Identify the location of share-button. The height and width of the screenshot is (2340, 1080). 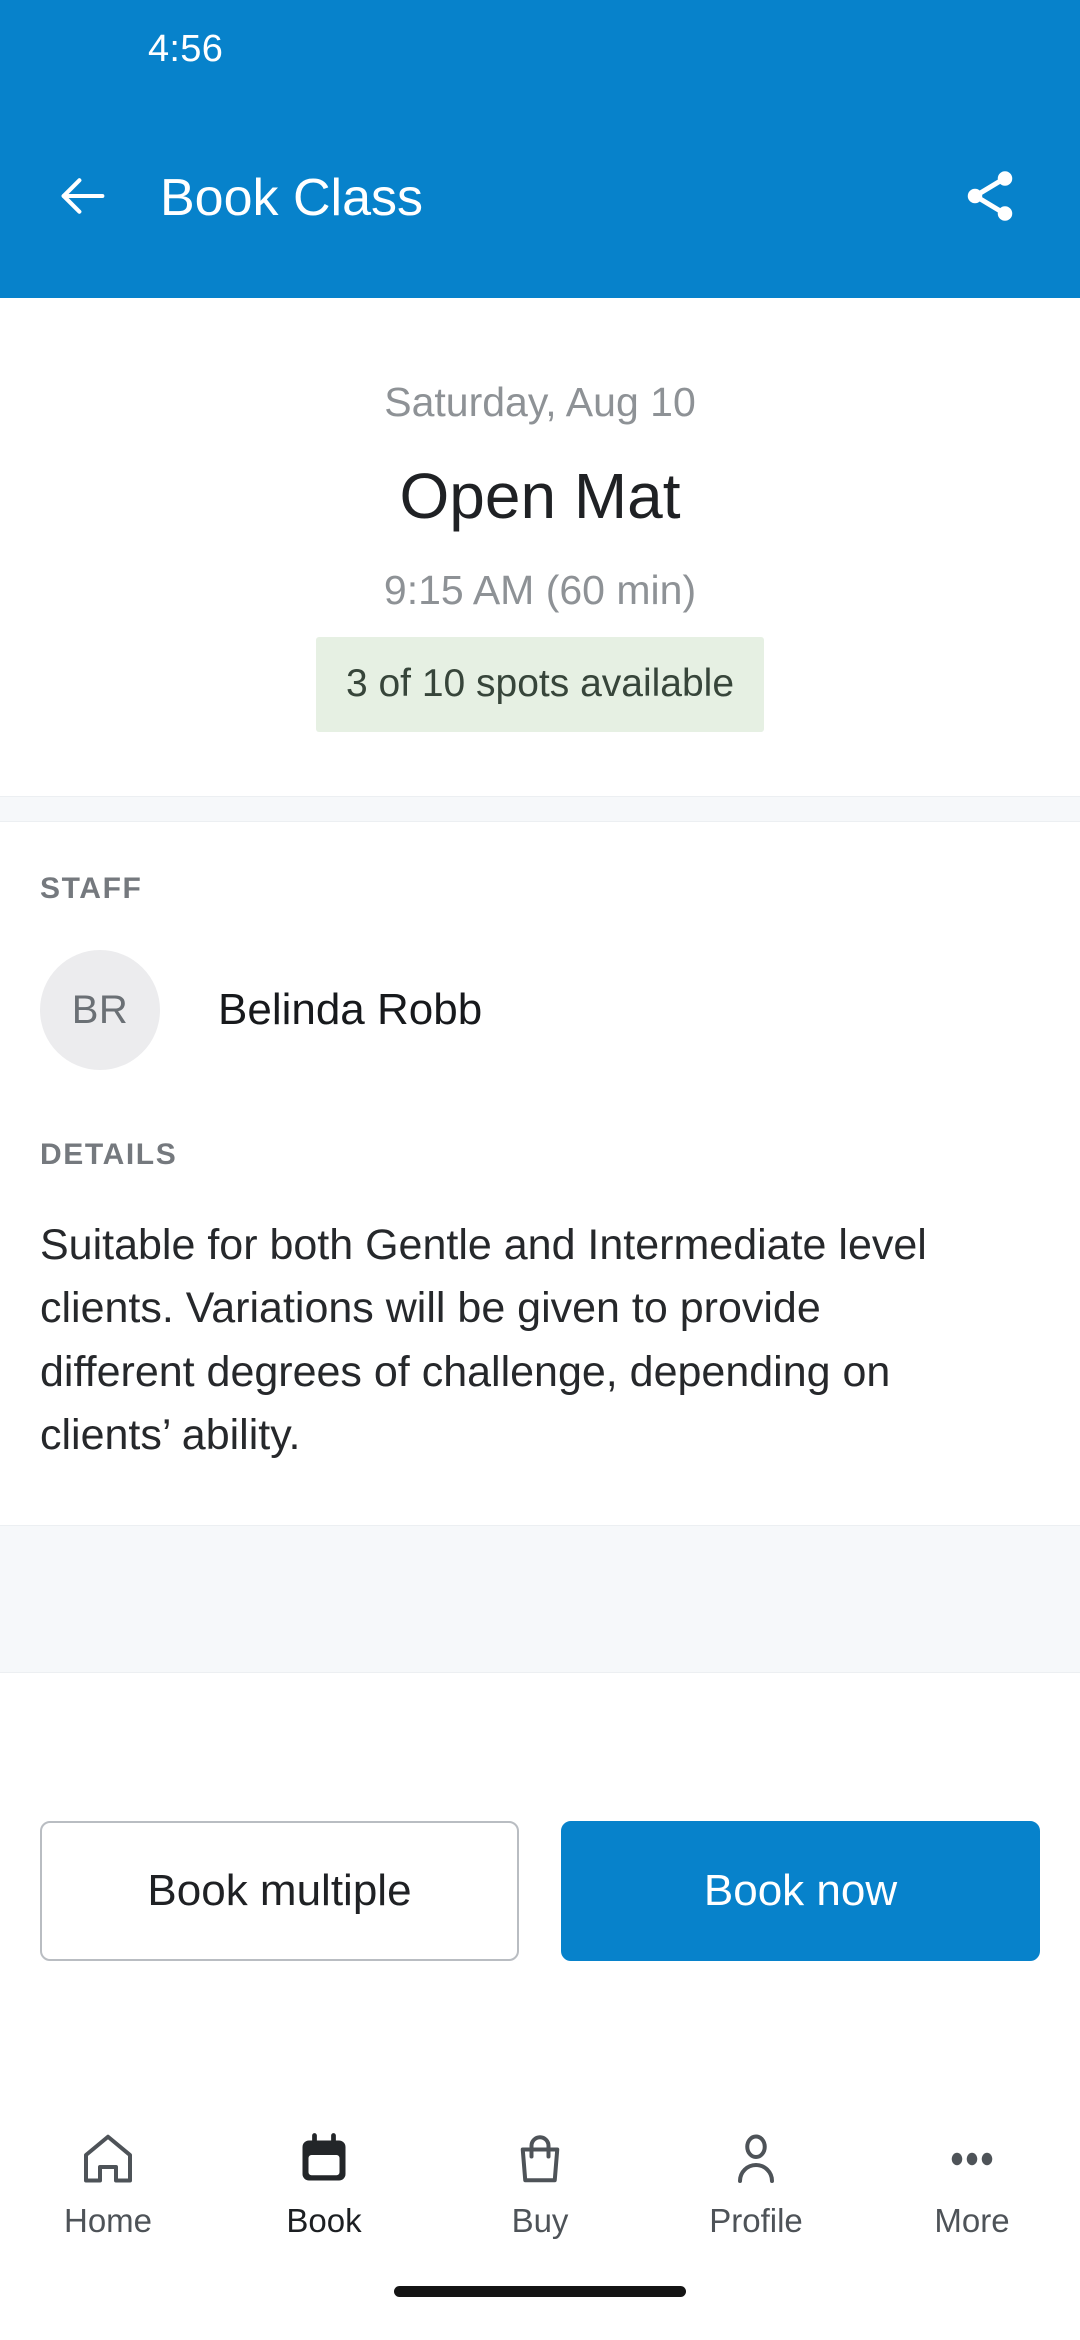
(990, 198).